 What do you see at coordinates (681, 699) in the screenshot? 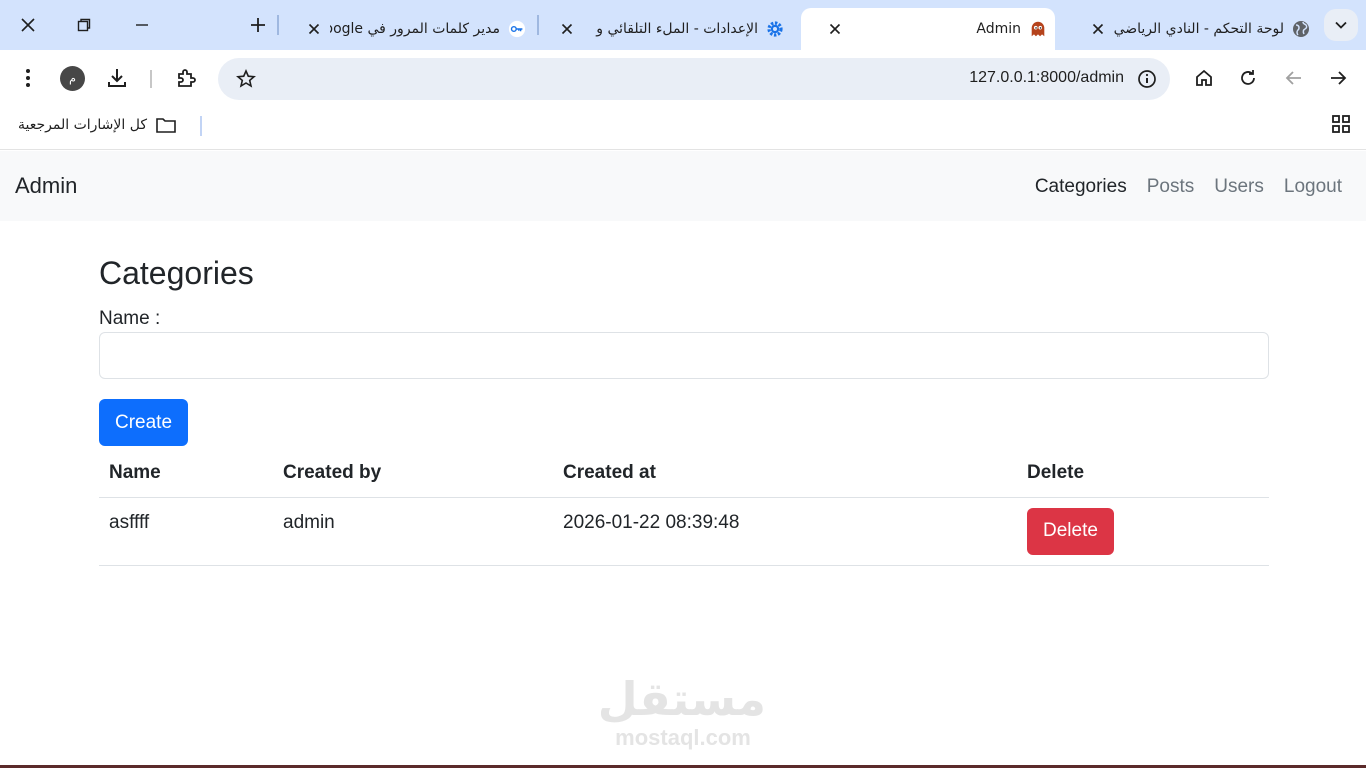
I see `watermark-arabic: مستقل` at bounding box center [681, 699].